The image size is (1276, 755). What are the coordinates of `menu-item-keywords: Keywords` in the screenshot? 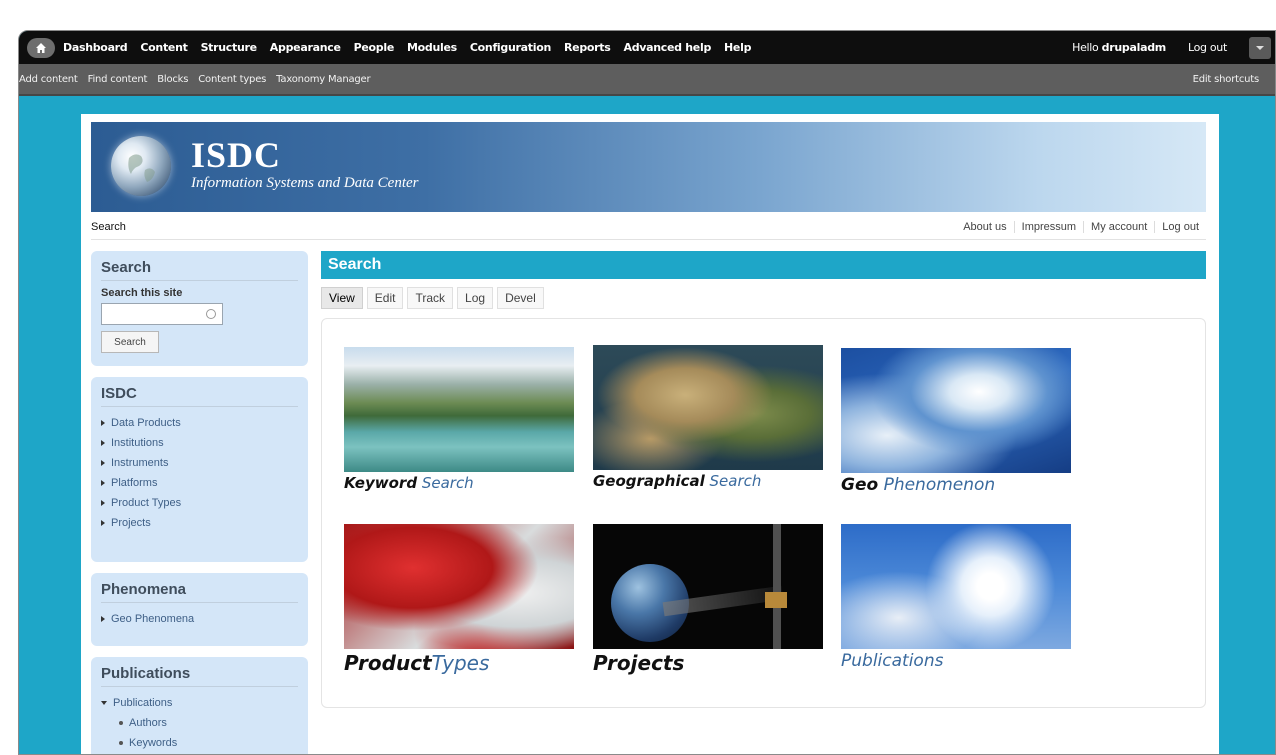 It's located at (199, 743).